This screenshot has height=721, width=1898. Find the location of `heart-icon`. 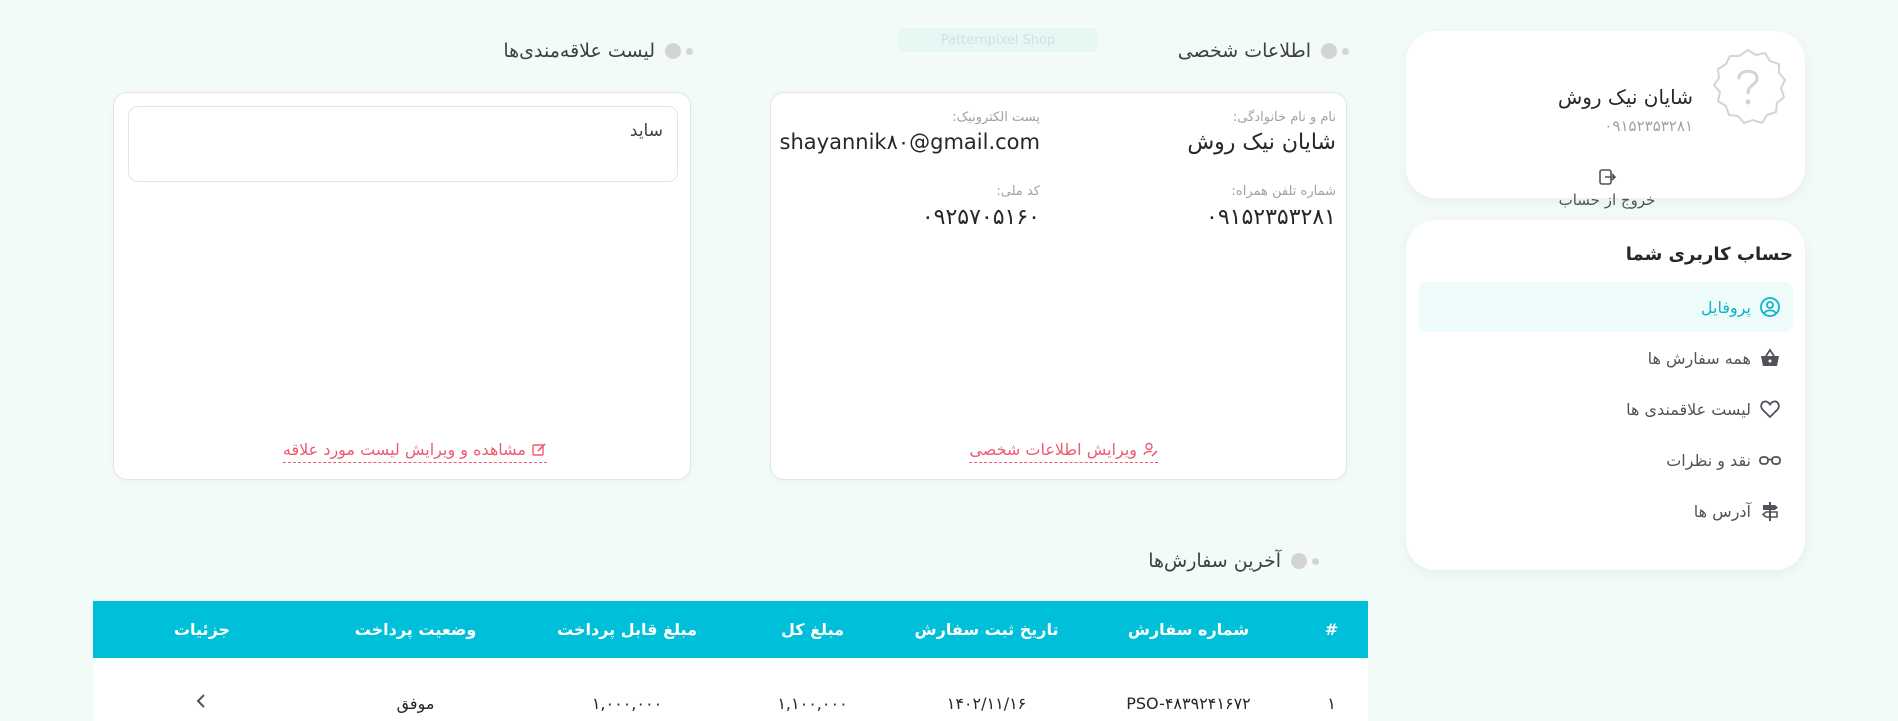

heart-icon is located at coordinates (1770, 409).